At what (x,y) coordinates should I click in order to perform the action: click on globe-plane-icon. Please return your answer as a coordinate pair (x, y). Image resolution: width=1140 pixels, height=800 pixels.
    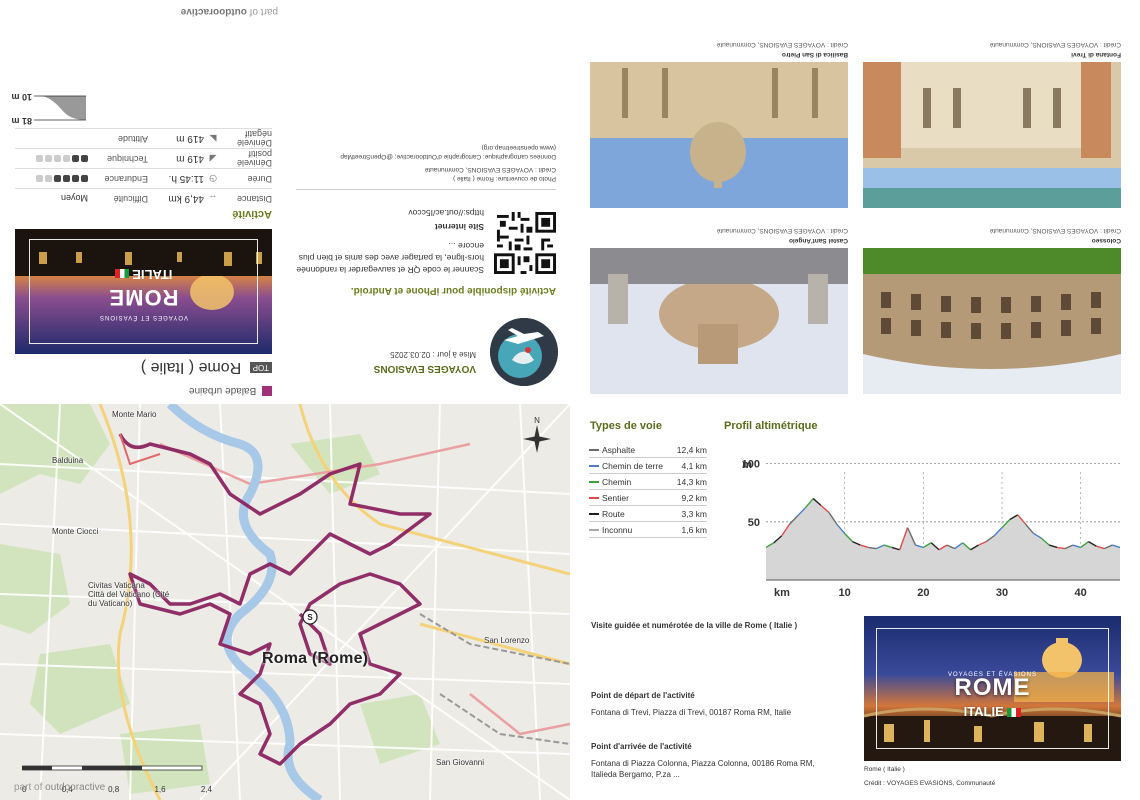
    Looking at the image, I should click on (524, 352).